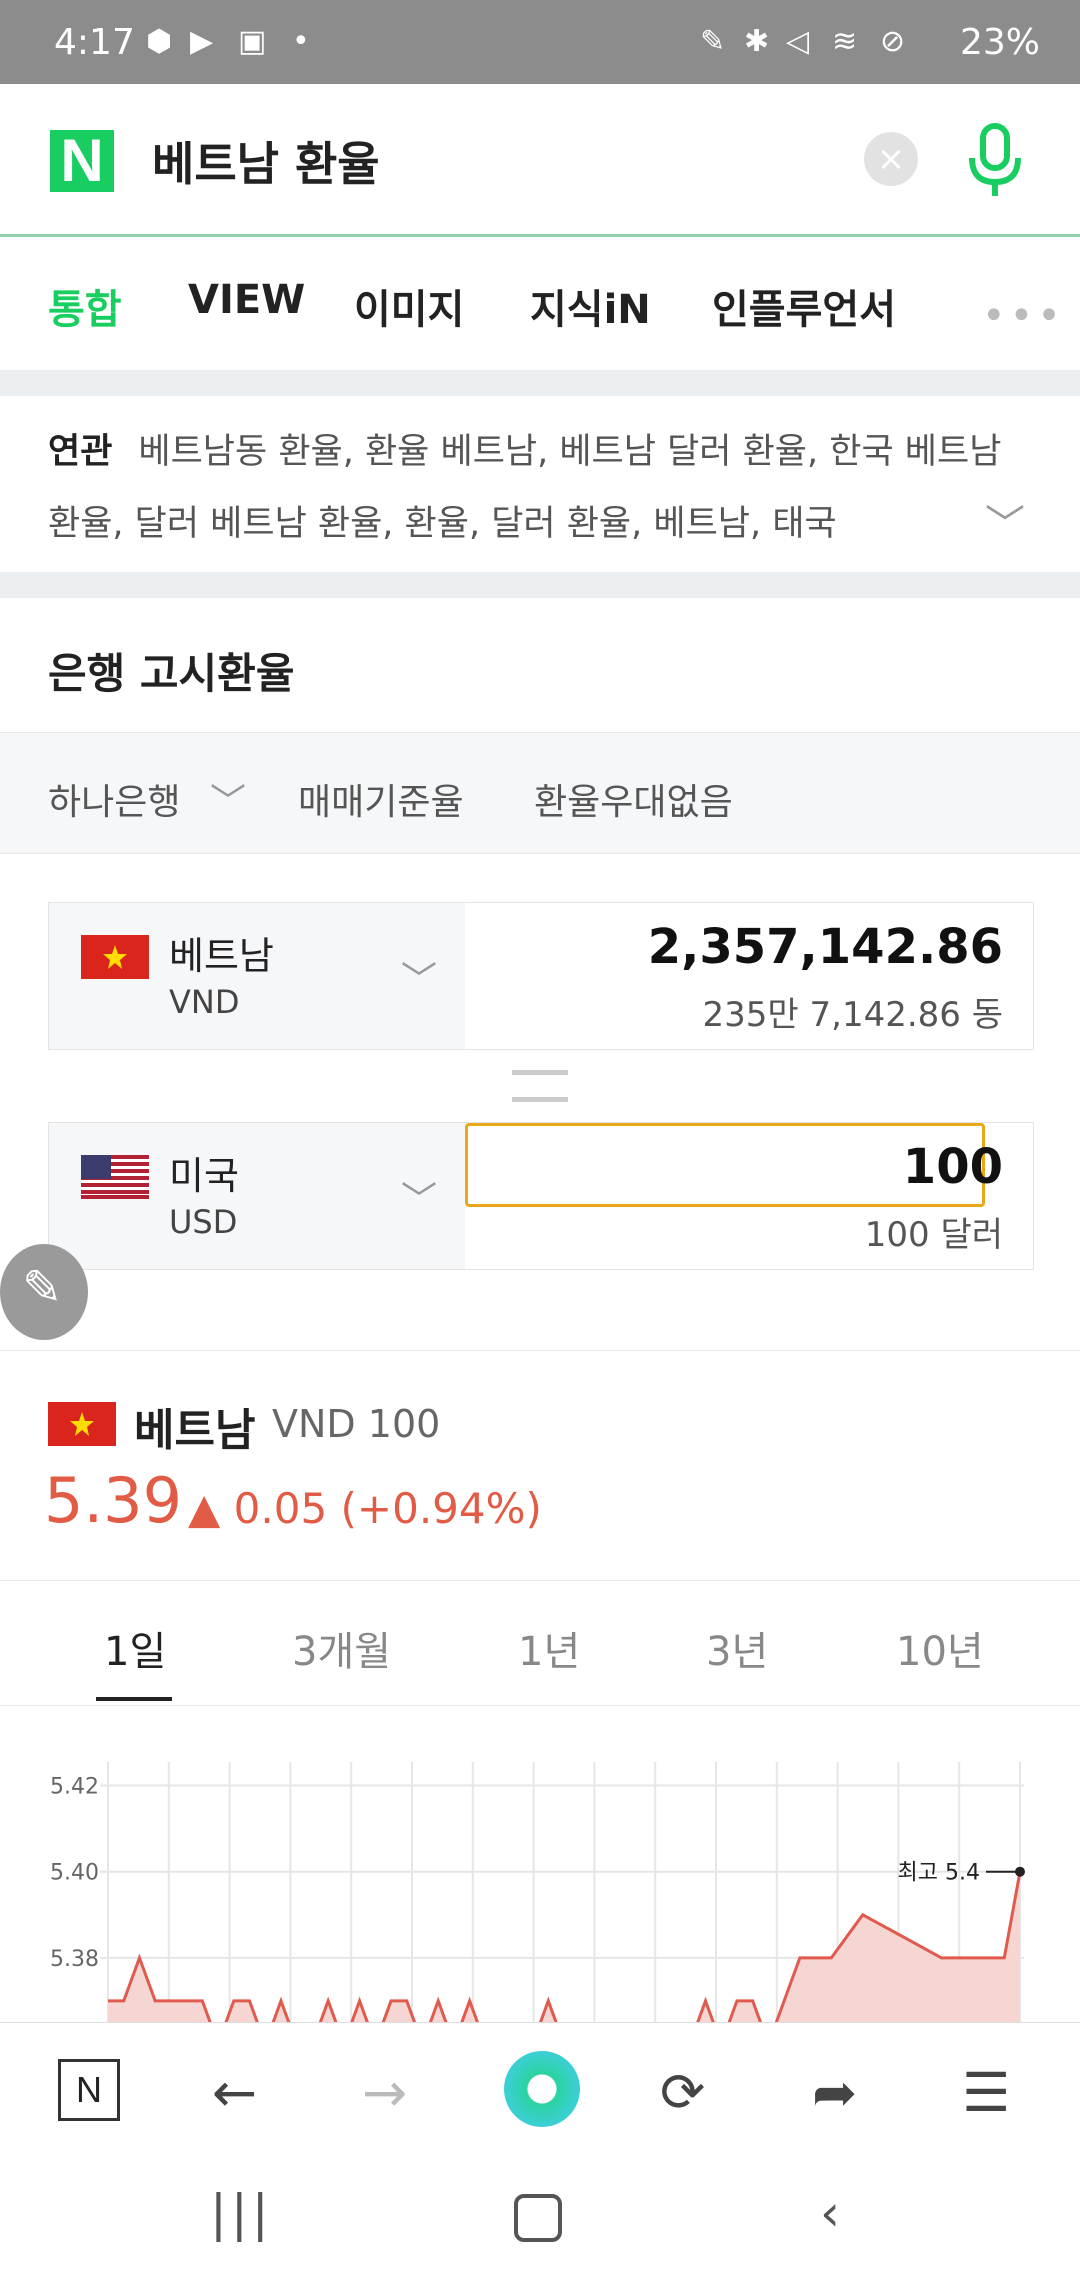 This screenshot has height=2280, width=1080. I want to click on period-tabs: 1일 3개월 1년 3년 10년, so click(540, 1643).